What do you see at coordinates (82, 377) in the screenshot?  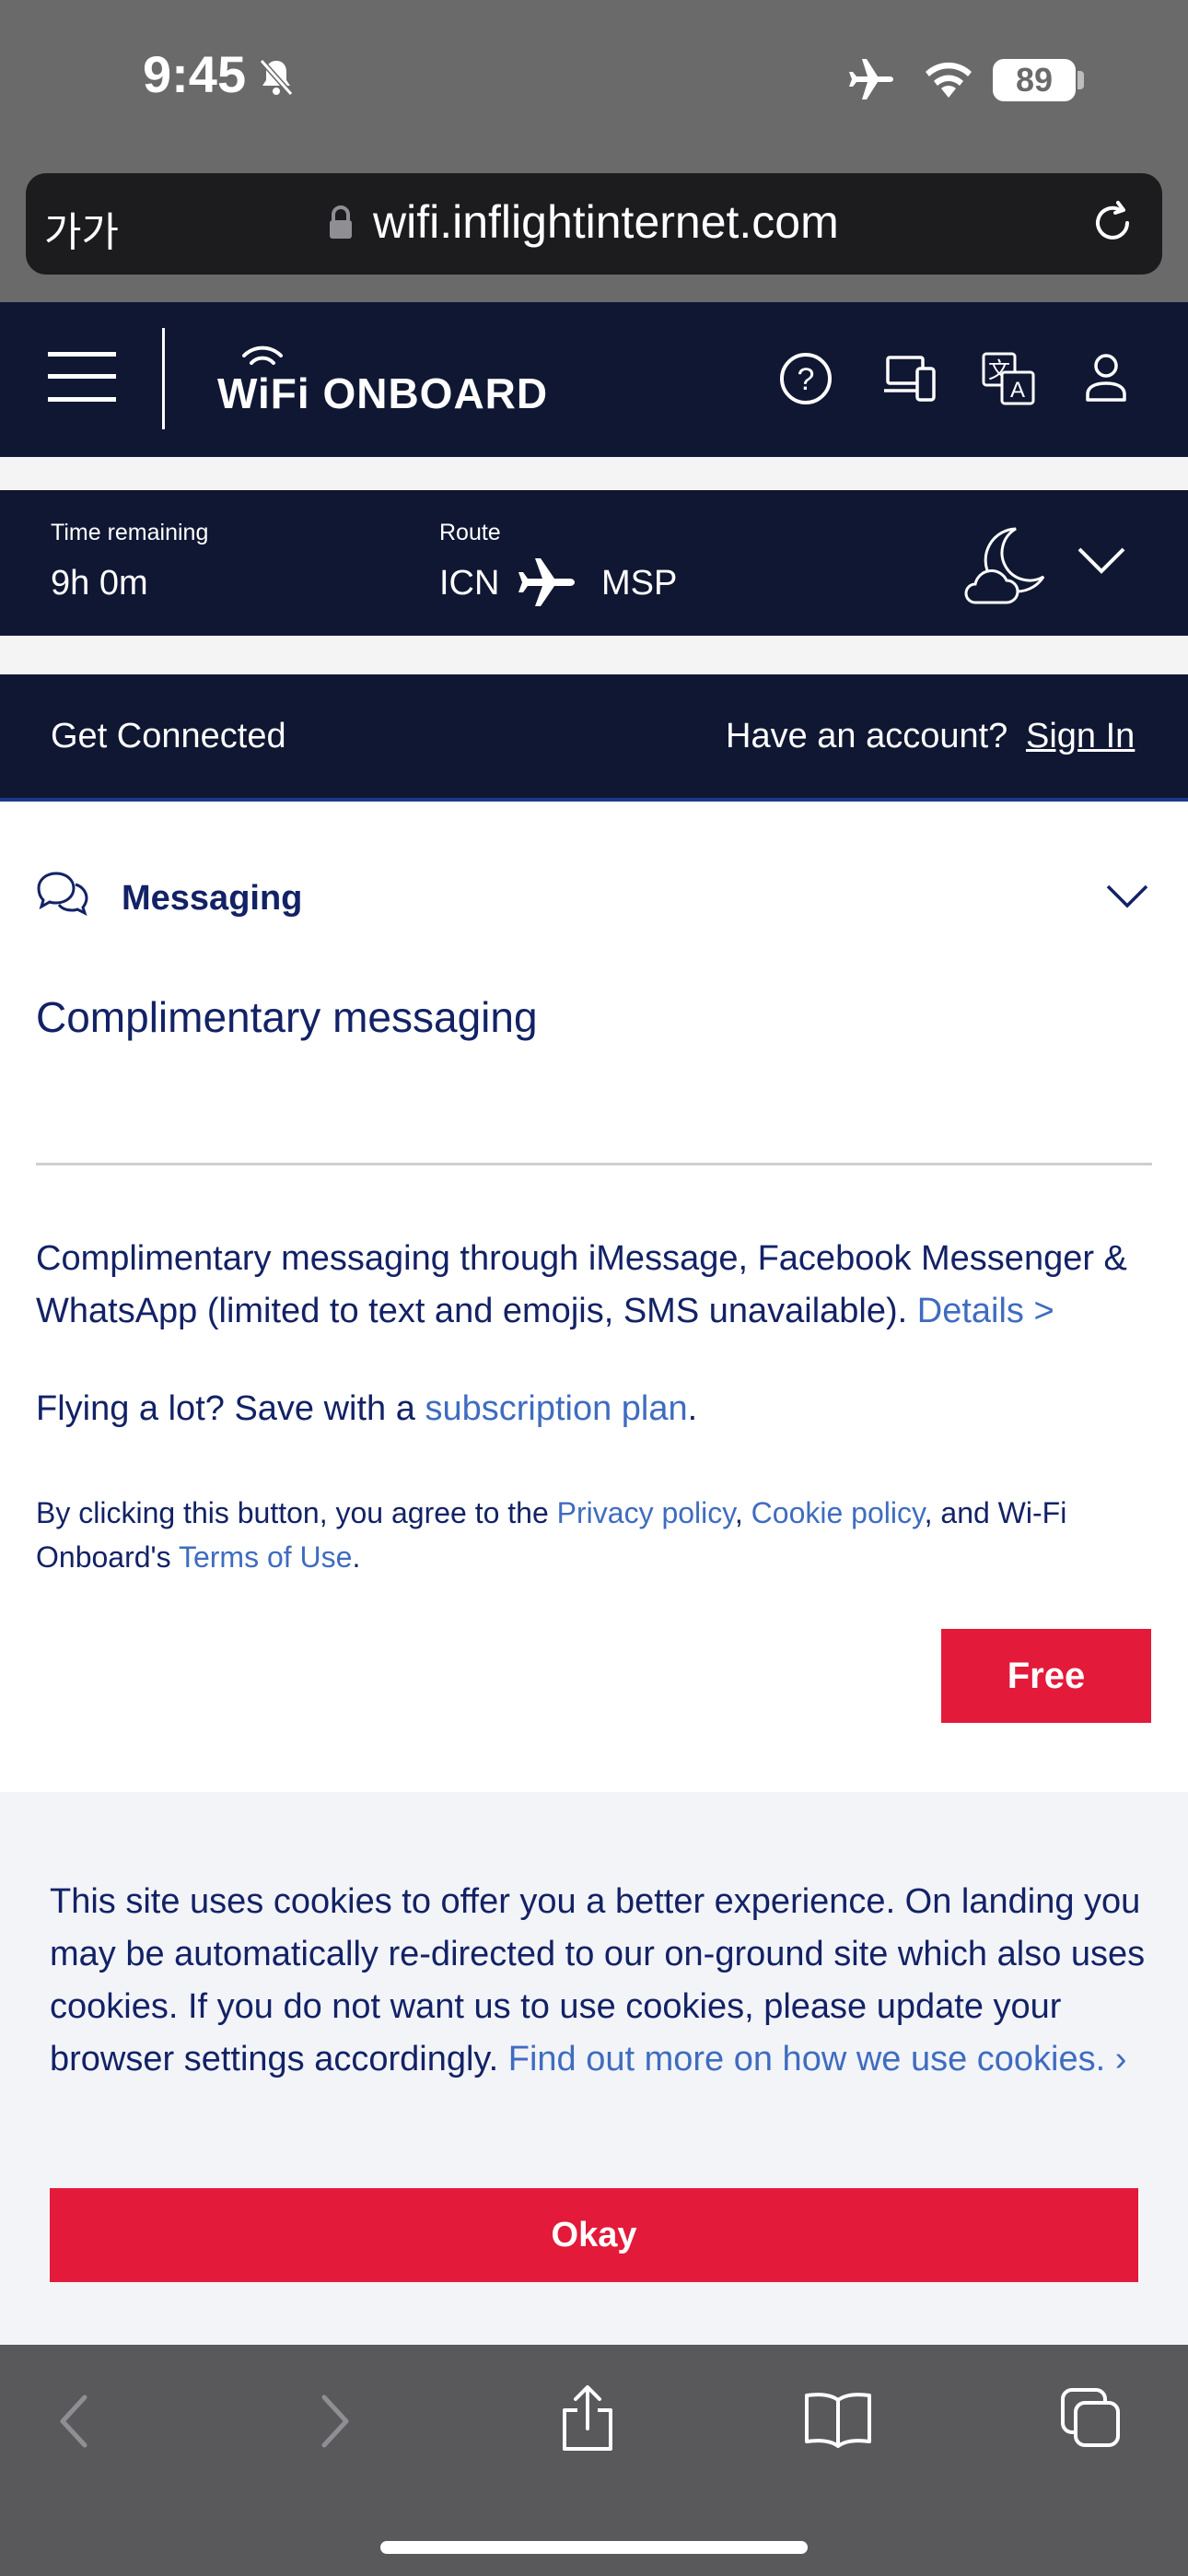 I see `menu-icon` at bounding box center [82, 377].